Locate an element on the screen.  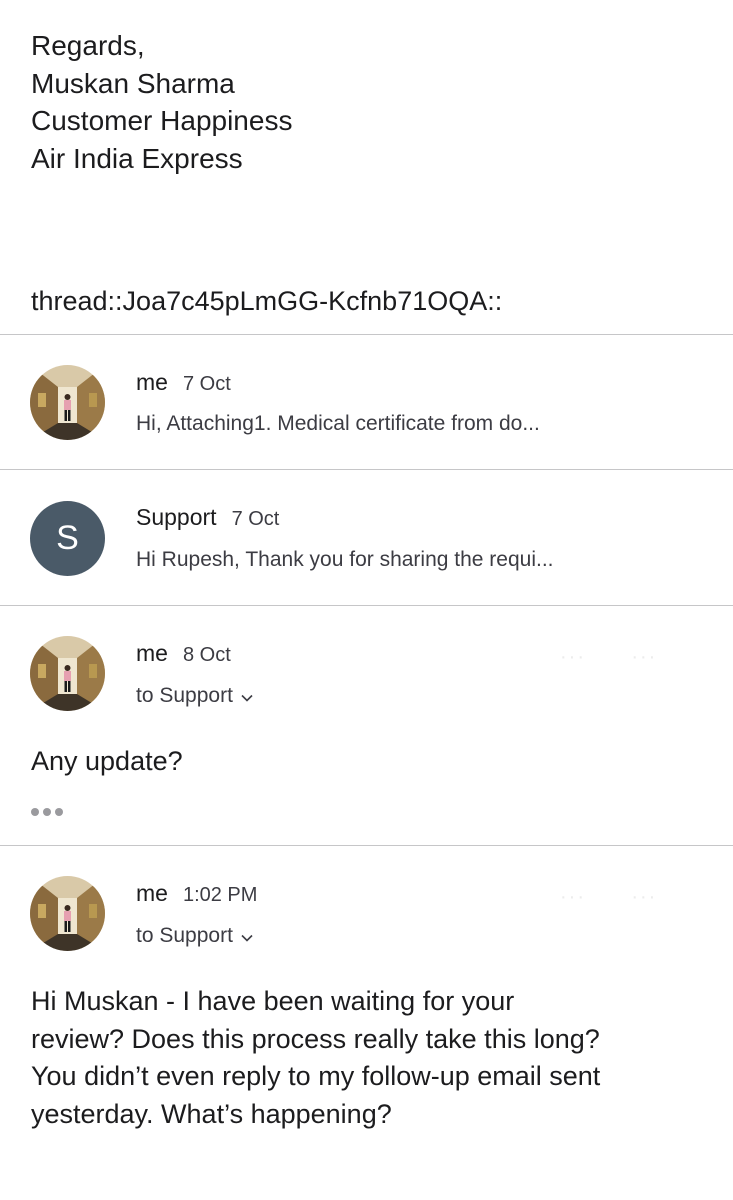
message-date: 1:02 PM is located at coordinates (220, 895).